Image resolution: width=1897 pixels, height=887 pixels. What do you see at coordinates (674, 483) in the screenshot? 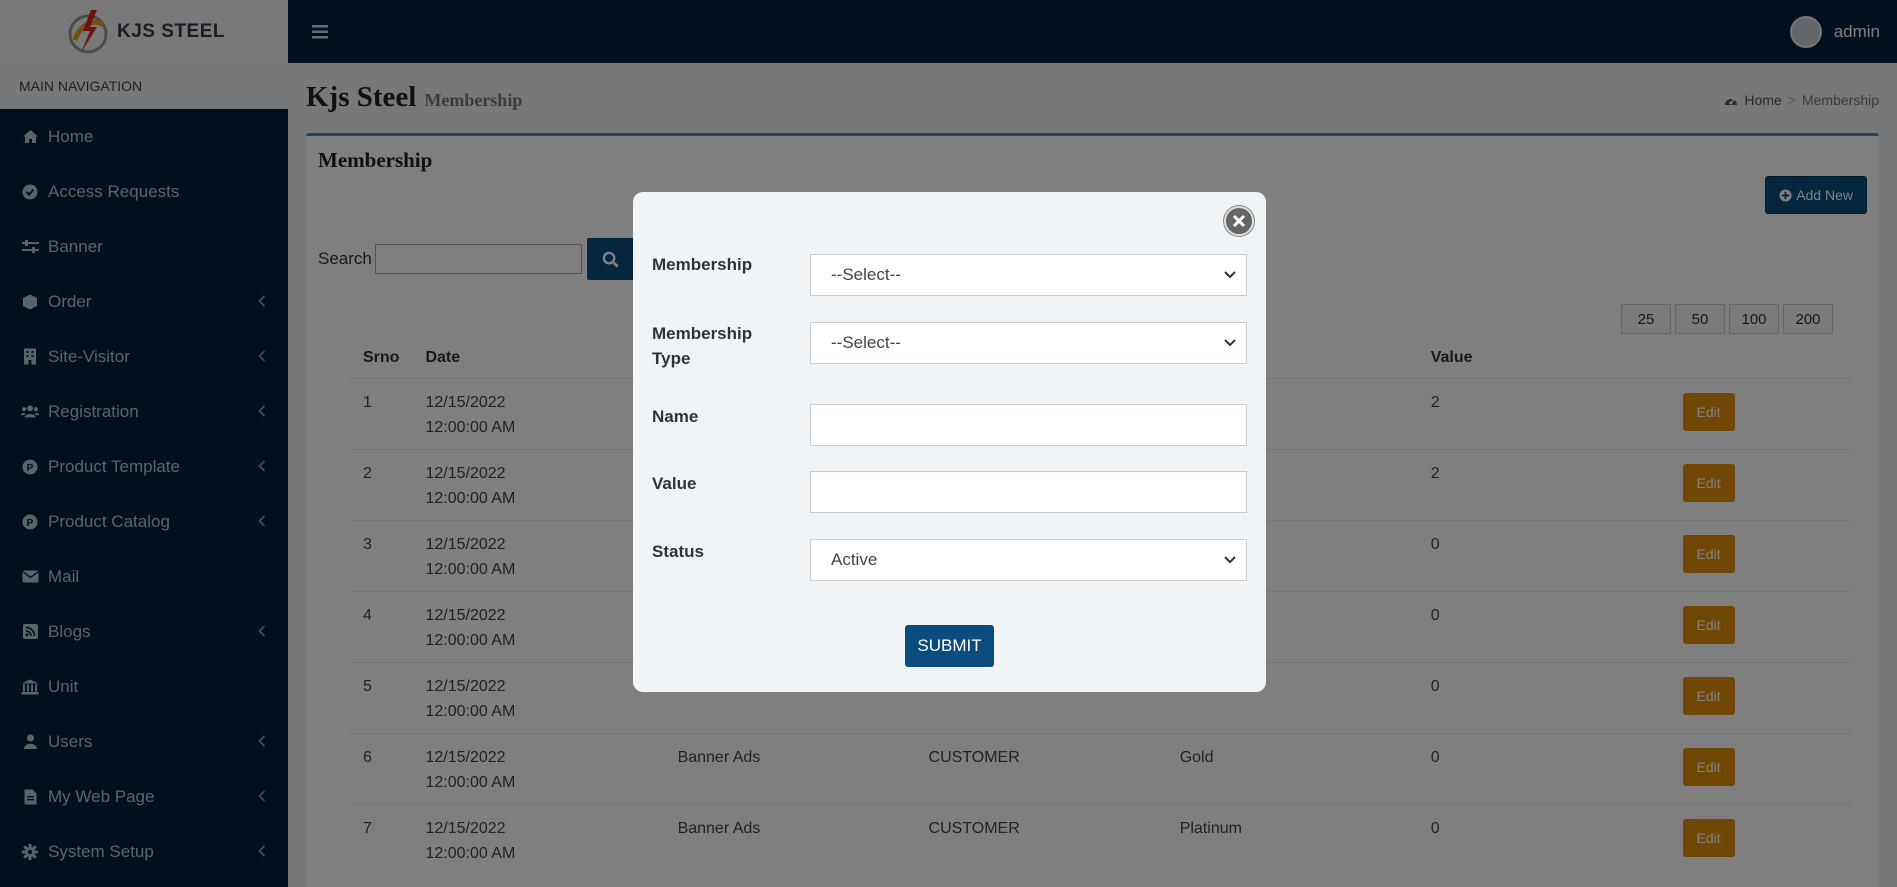
I see `value-label: Value` at bounding box center [674, 483].